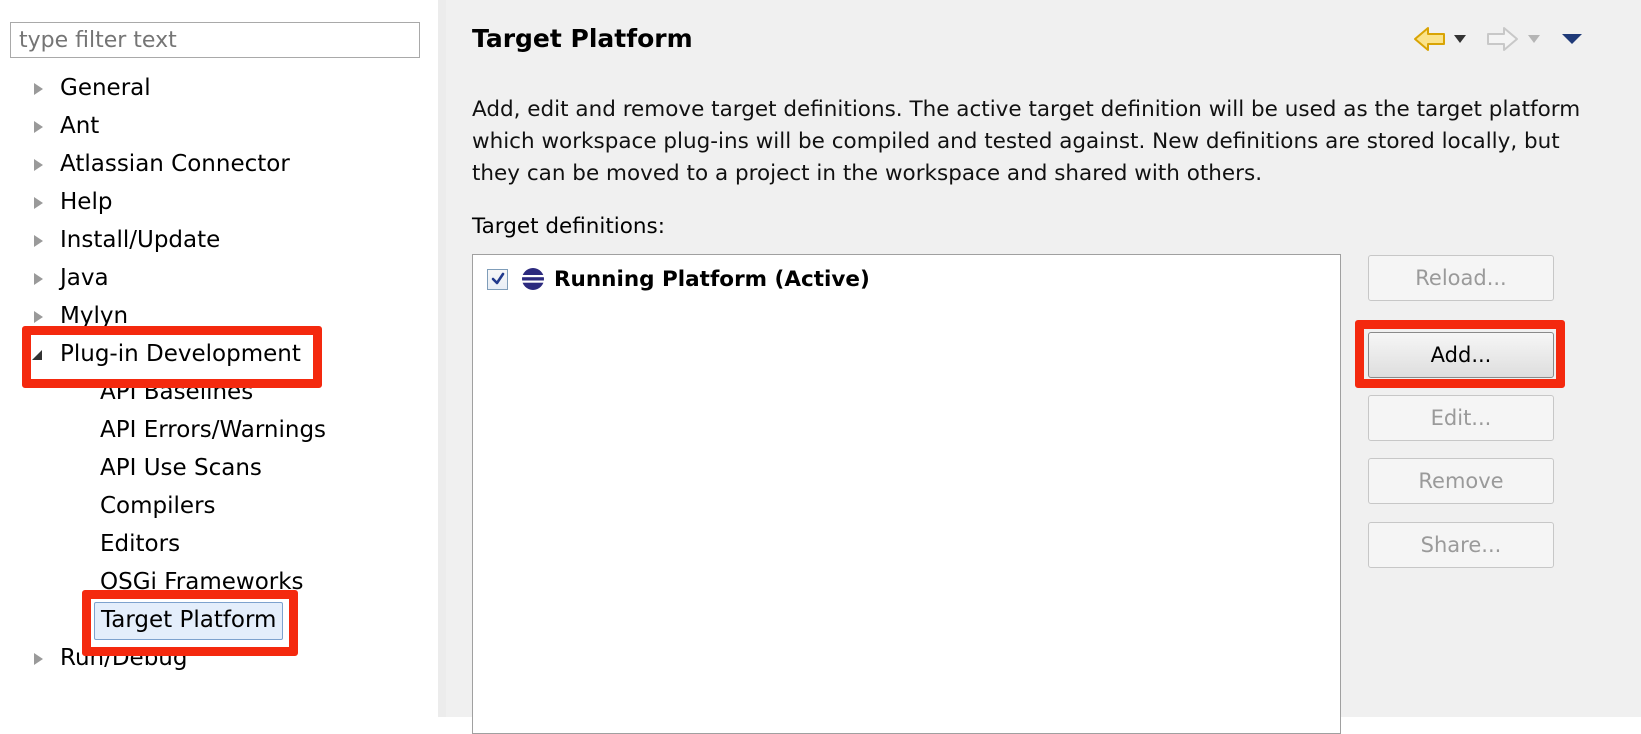 This screenshot has height=734, width=1641. I want to click on tree-item-help: Help, so click(73, 203).